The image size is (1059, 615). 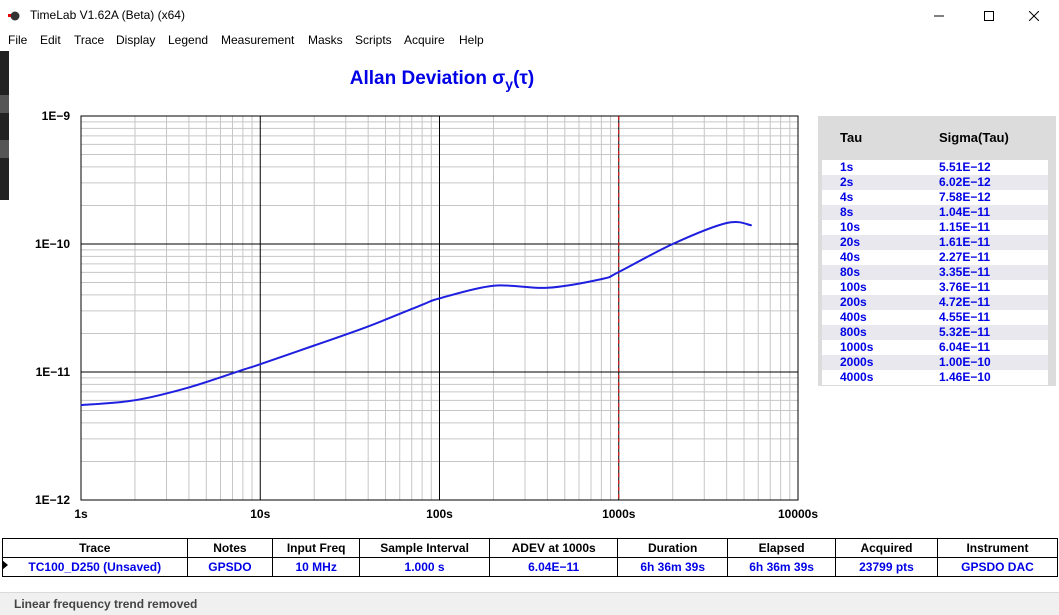 What do you see at coordinates (850, 227) in the screenshot?
I see `tau-value: 10s` at bounding box center [850, 227].